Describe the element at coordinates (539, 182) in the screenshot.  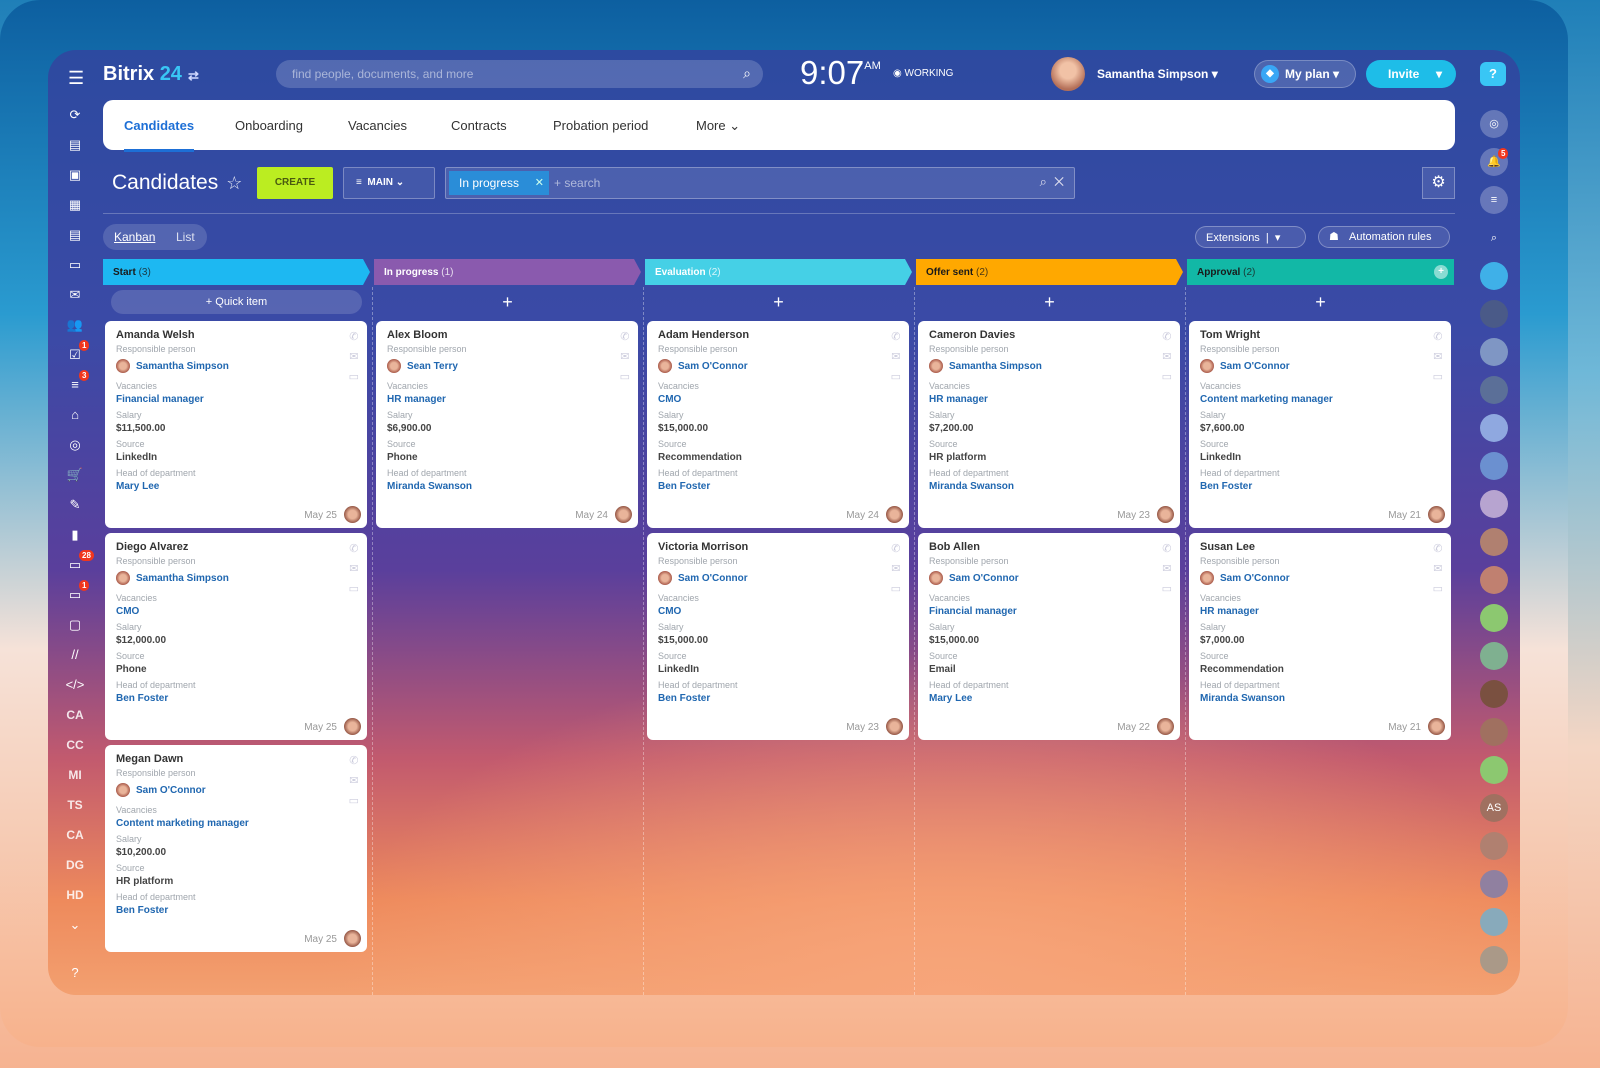
I see `chip-remove-icon: ✕` at that location.